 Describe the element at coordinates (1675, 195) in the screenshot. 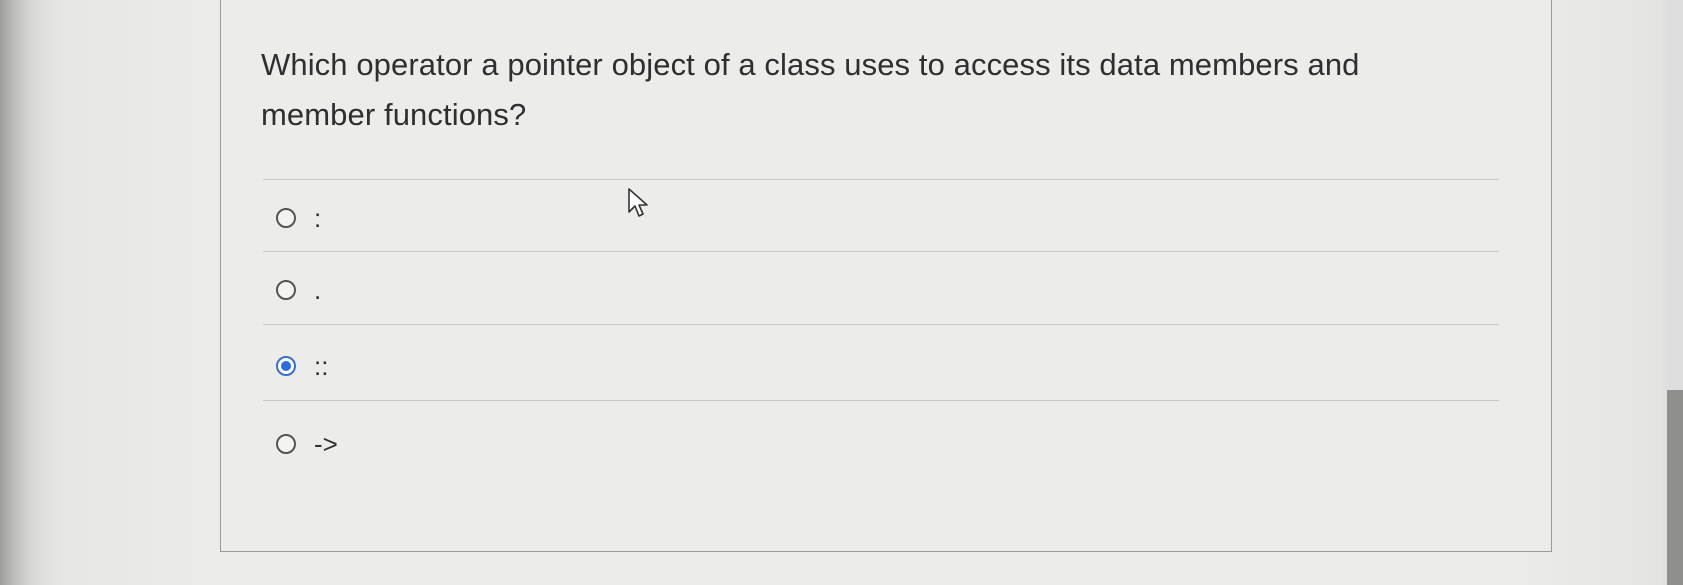

I see `right-edge-top` at that location.